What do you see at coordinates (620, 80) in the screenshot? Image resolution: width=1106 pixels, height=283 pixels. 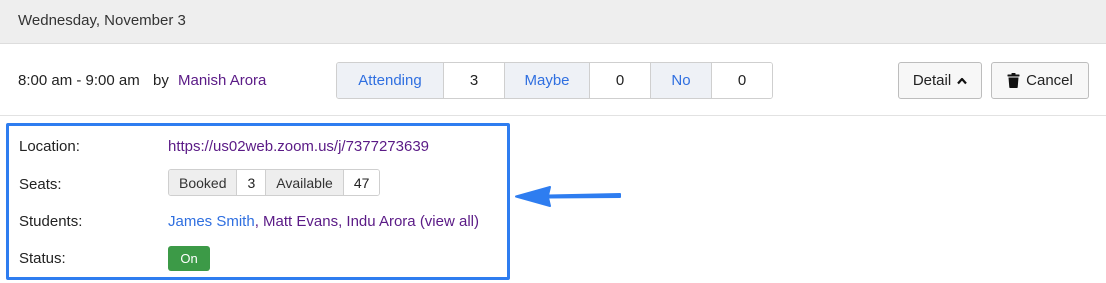 I see `maybe-count: 0` at bounding box center [620, 80].